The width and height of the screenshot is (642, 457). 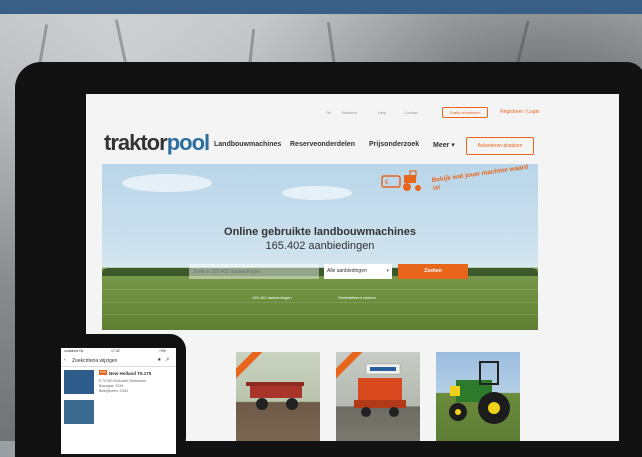 What do you see at coordinates (136, 142) in the screenshot?
I see `logo-part-1: traktor` at bounding box center [136, 142].